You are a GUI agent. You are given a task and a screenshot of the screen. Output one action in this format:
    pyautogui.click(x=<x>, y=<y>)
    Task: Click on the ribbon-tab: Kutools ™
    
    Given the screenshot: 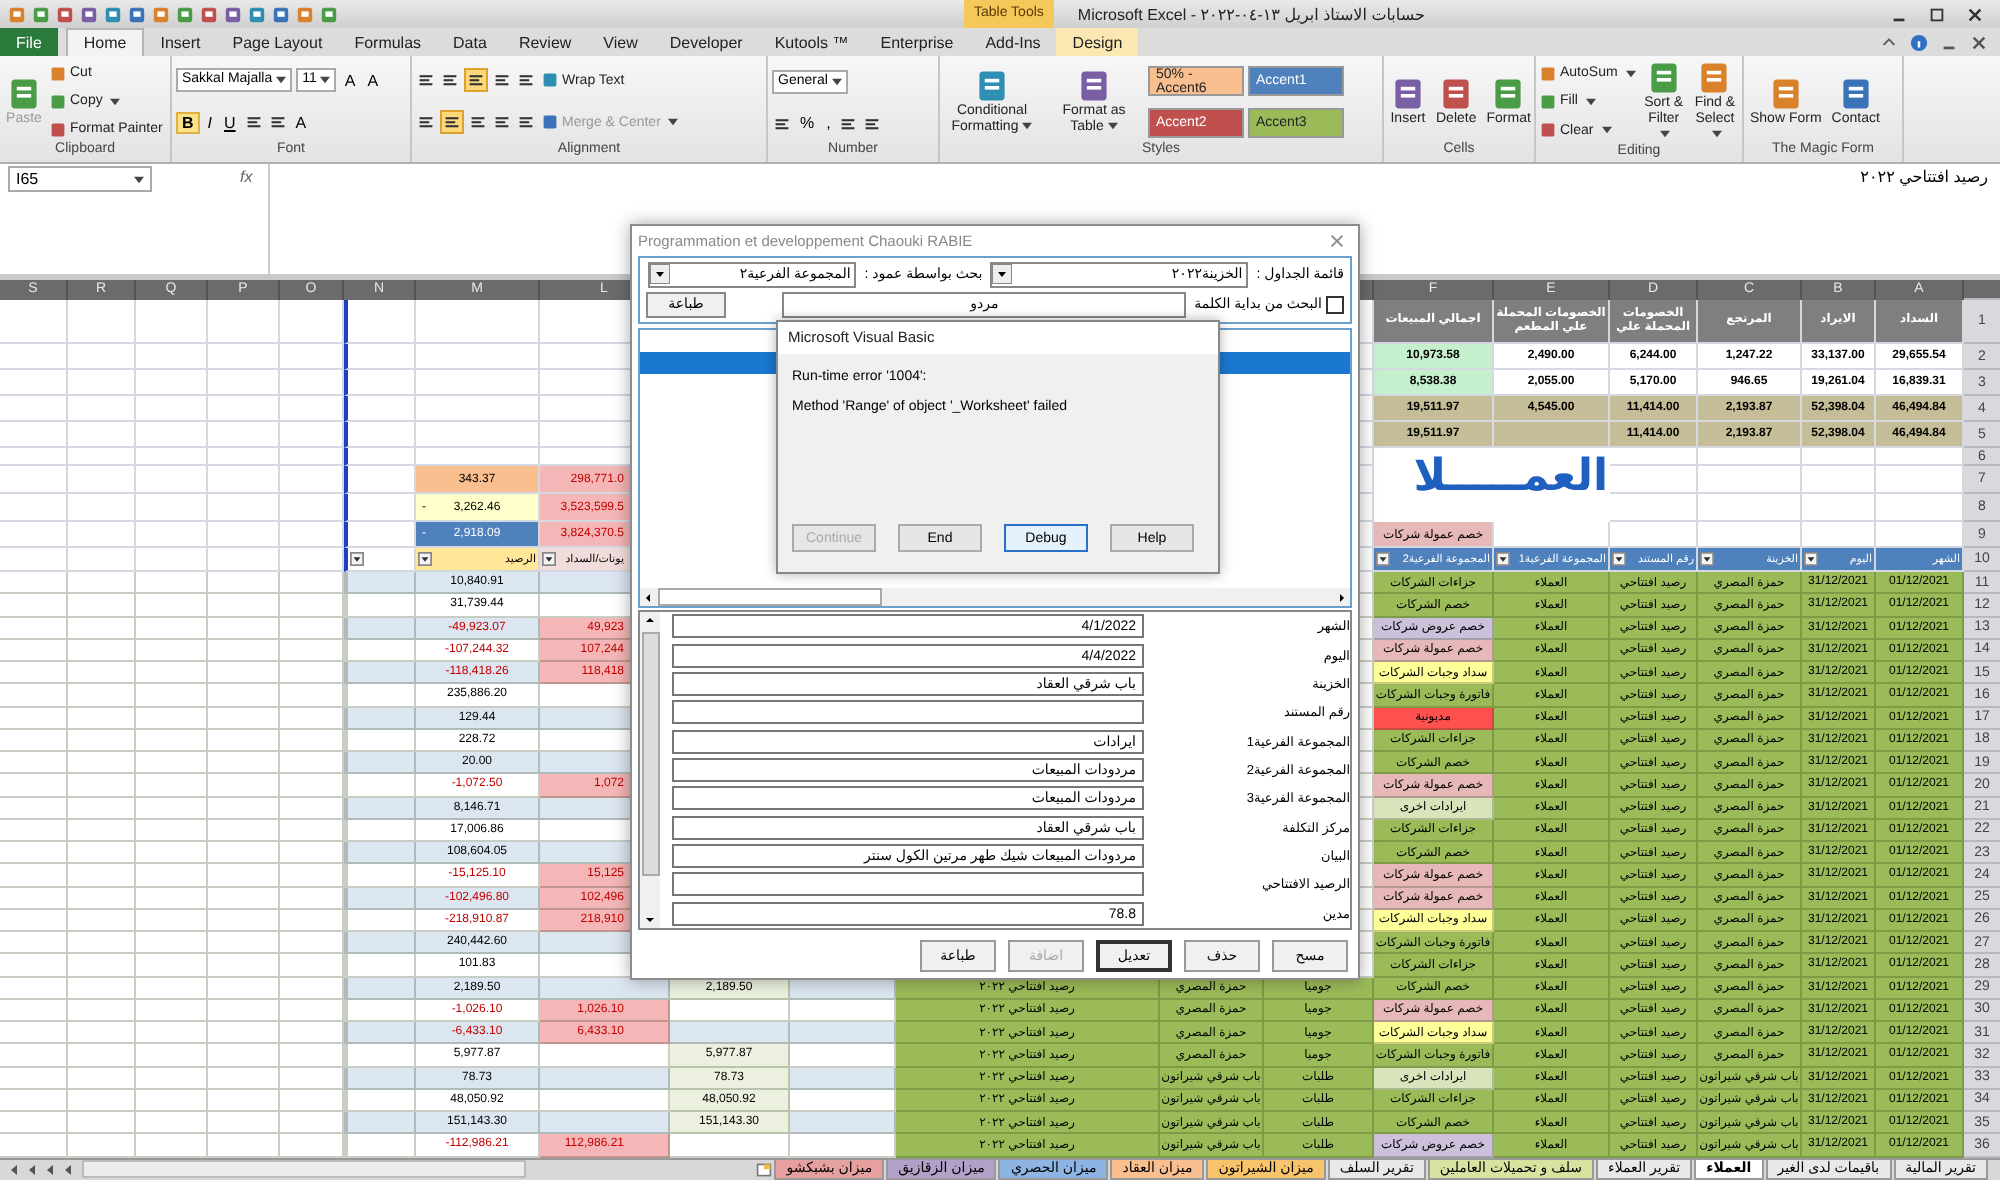 What is the action you would take?
    pyautogui.click(x=811, y=42)
    